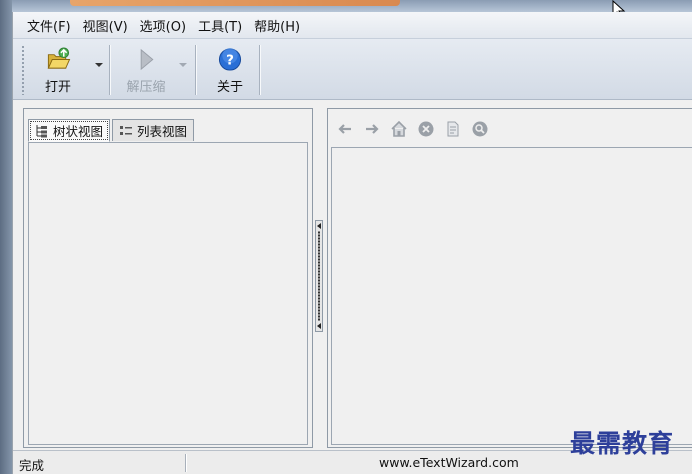 Image resolution: width=692 pixels, height=474 pixels. Describe the element at coordinates (352, 25) in the screenshot. I see `menu-bar: 文件(F) 视图(V) 选项(O) 工具(T) 帮助(H)` at that location.